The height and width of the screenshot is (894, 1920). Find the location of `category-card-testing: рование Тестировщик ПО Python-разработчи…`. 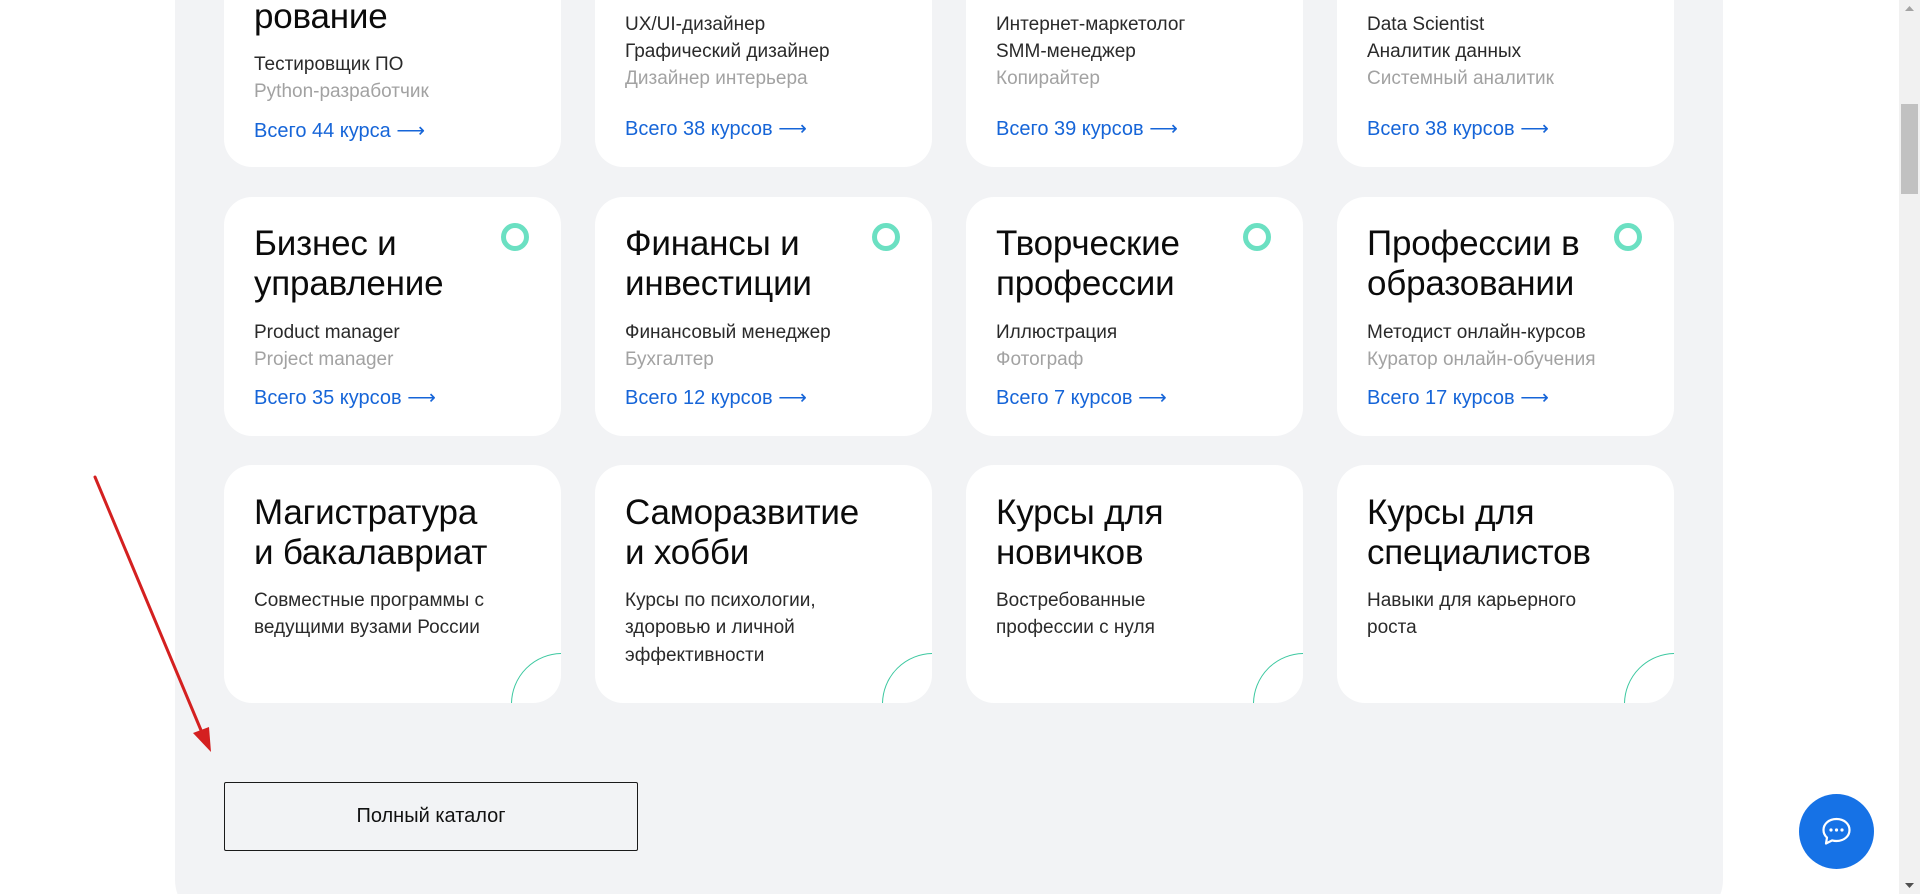

category-card-testing: рование Тестировщик ПО Python-разработчи… is located at coordinates (392, 83).